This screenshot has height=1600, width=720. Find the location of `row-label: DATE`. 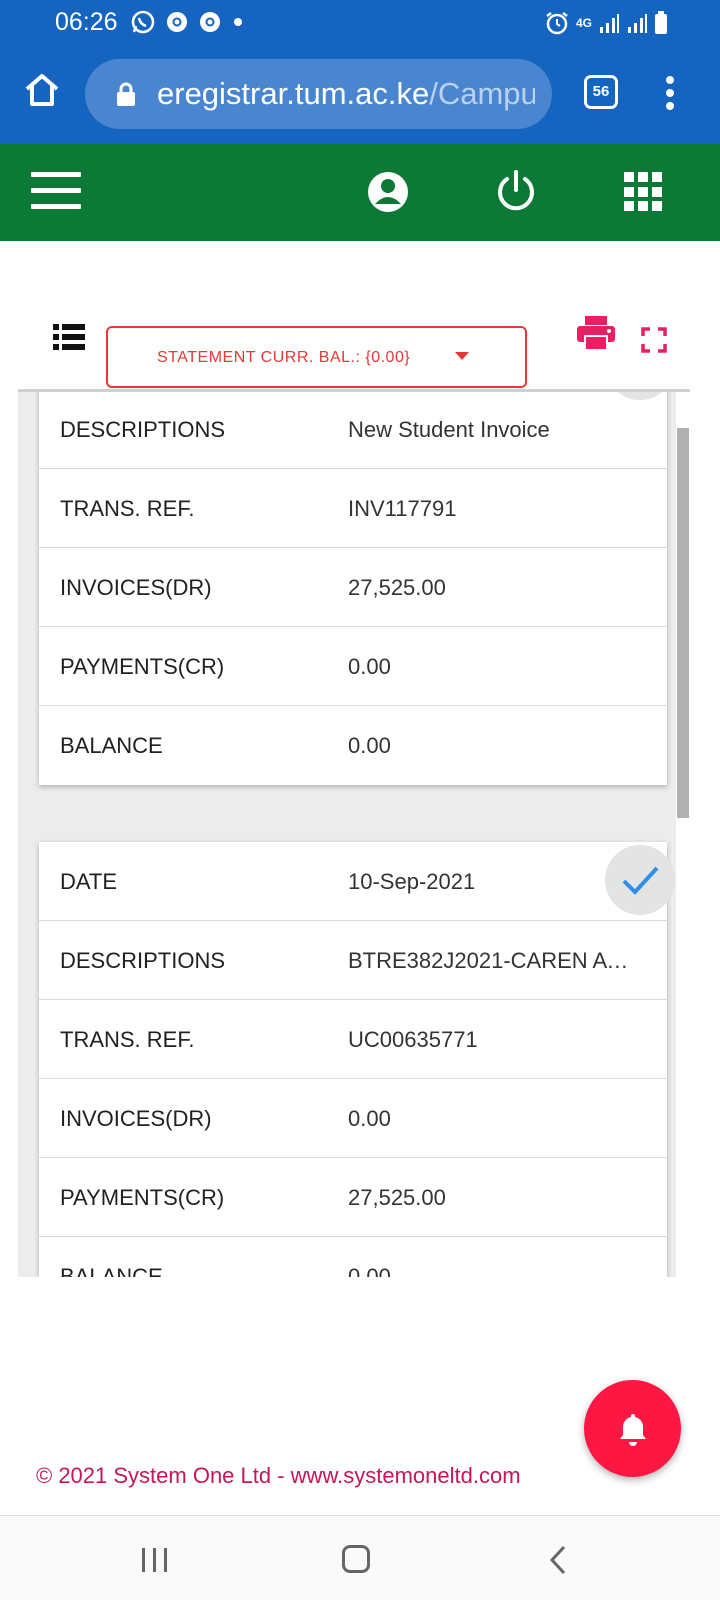

row-label: DATE is located at coordinates (89, 881).